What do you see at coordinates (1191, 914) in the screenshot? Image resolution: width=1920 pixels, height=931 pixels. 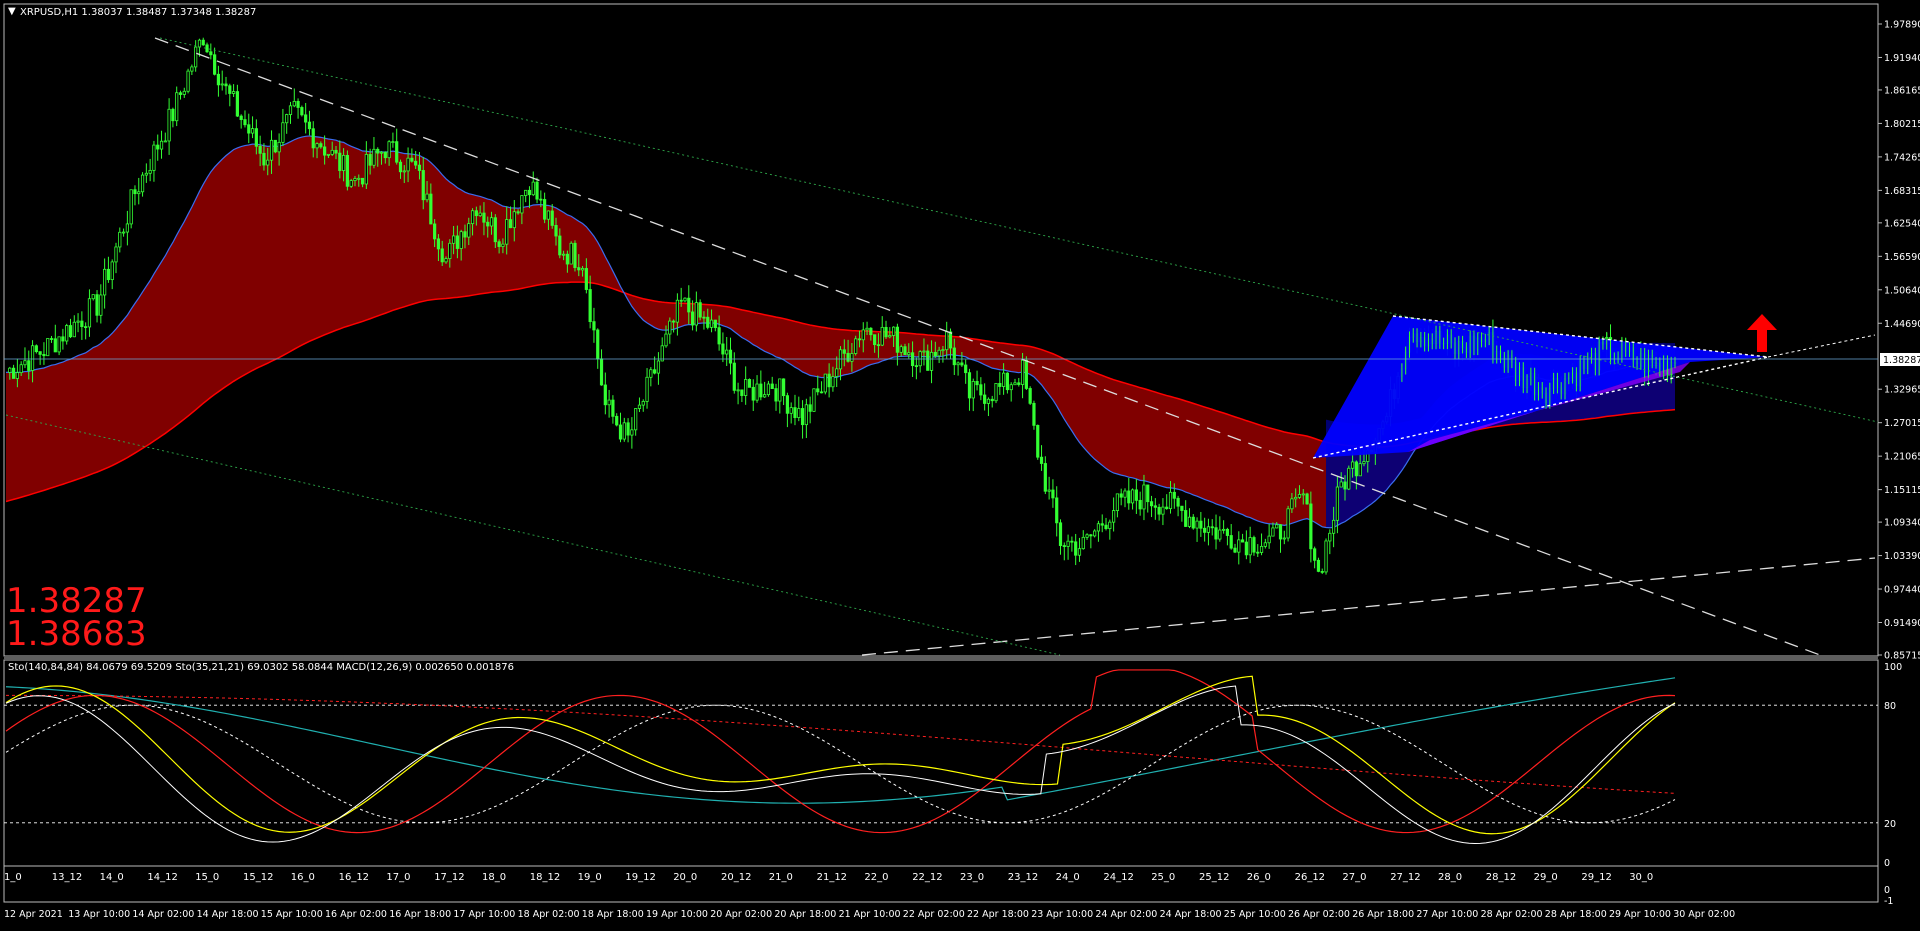 I see `time-tick-bottom: 24 Apr 18:00` at bounding box center [1191, 914].